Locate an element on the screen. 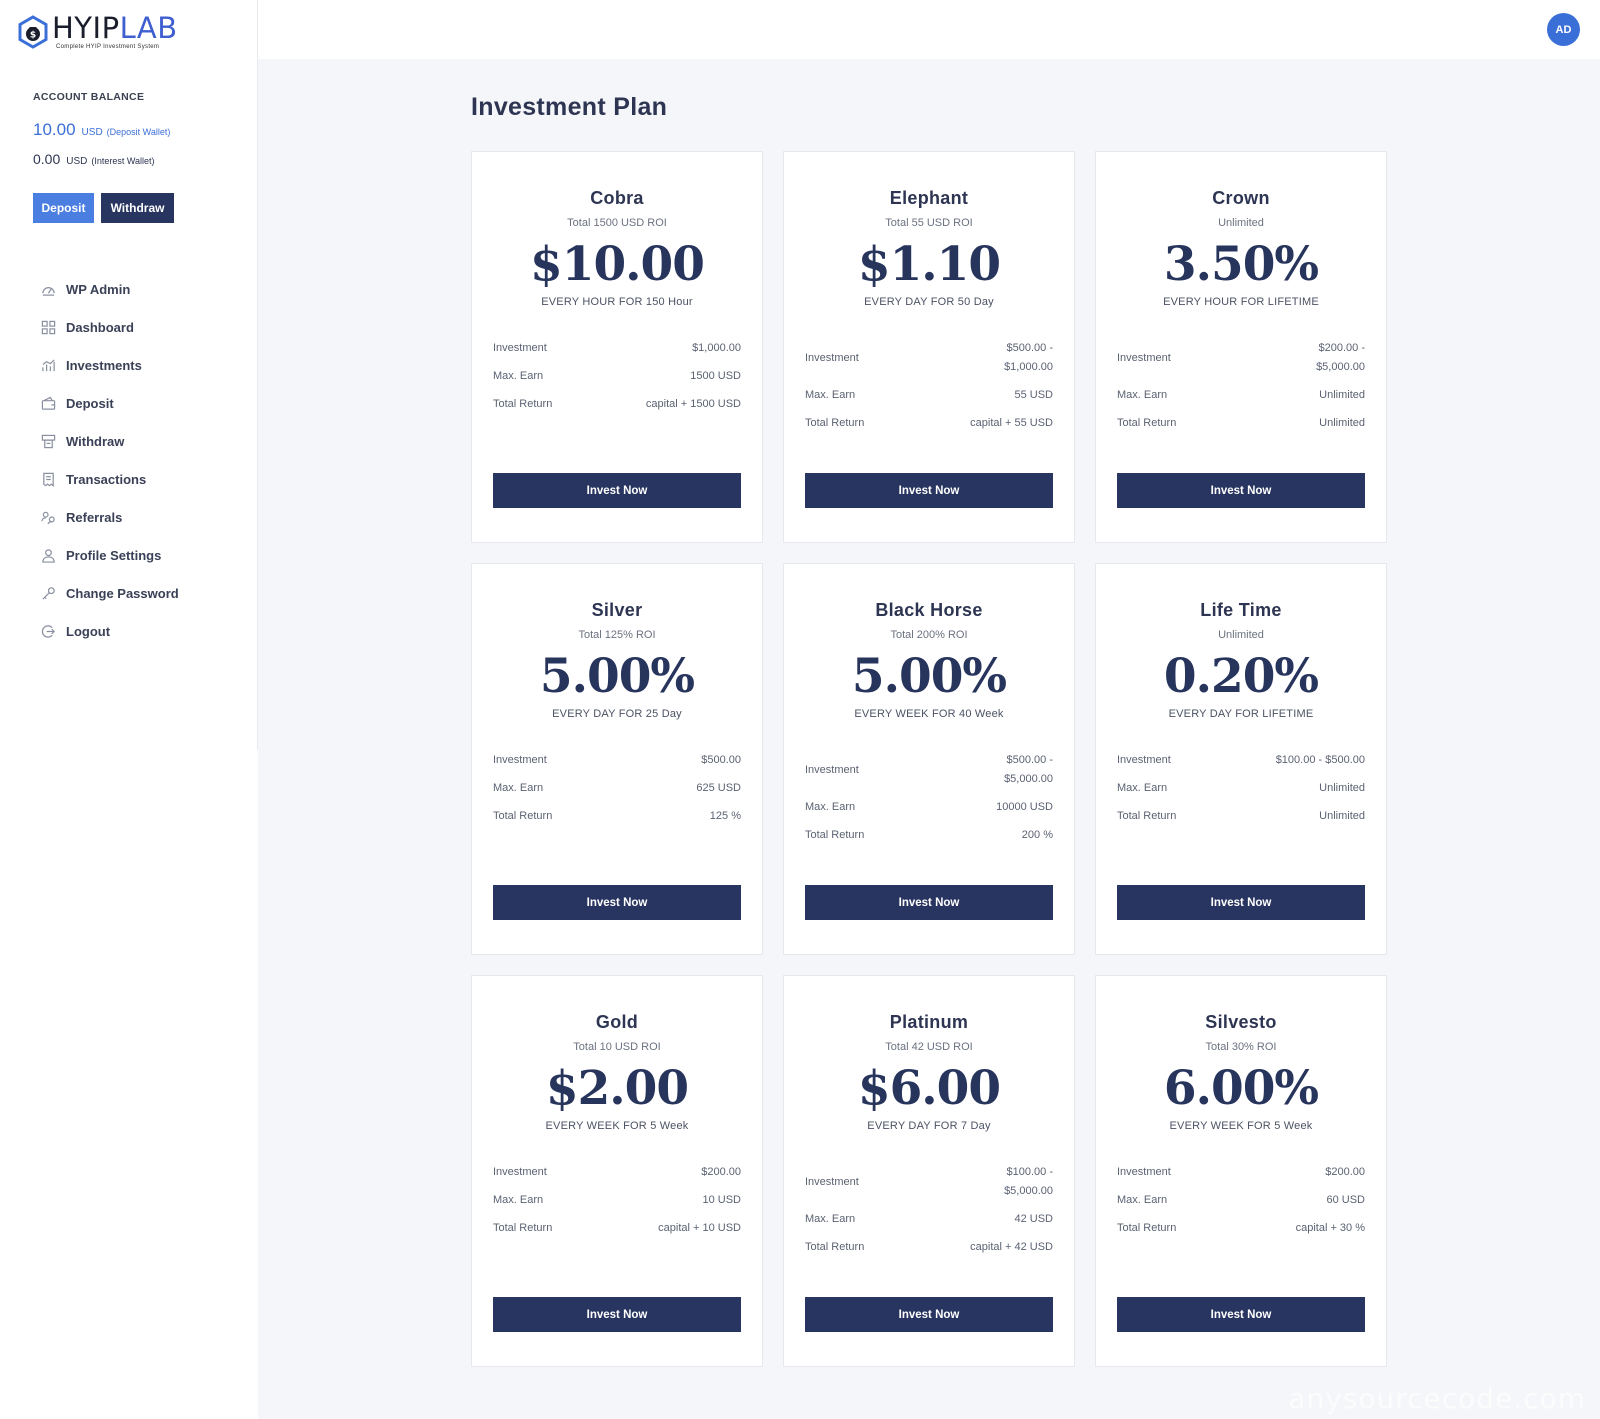 The width and height of the screenshot is (1600, 1419). account-balance-label: ACCOUNT BALANCE is located at coordinates (89, 97).